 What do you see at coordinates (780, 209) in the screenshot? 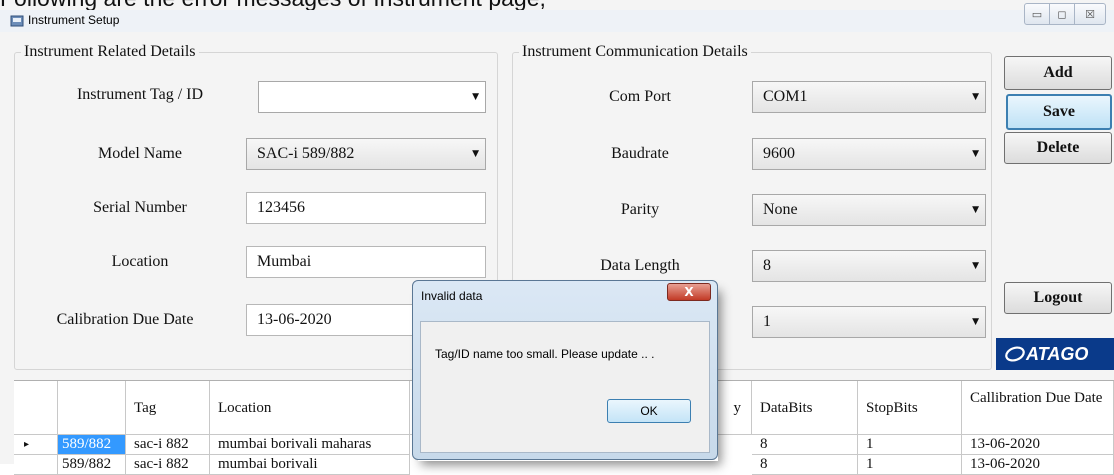
I see `parity-value: None` at bounding box center [780, 209].